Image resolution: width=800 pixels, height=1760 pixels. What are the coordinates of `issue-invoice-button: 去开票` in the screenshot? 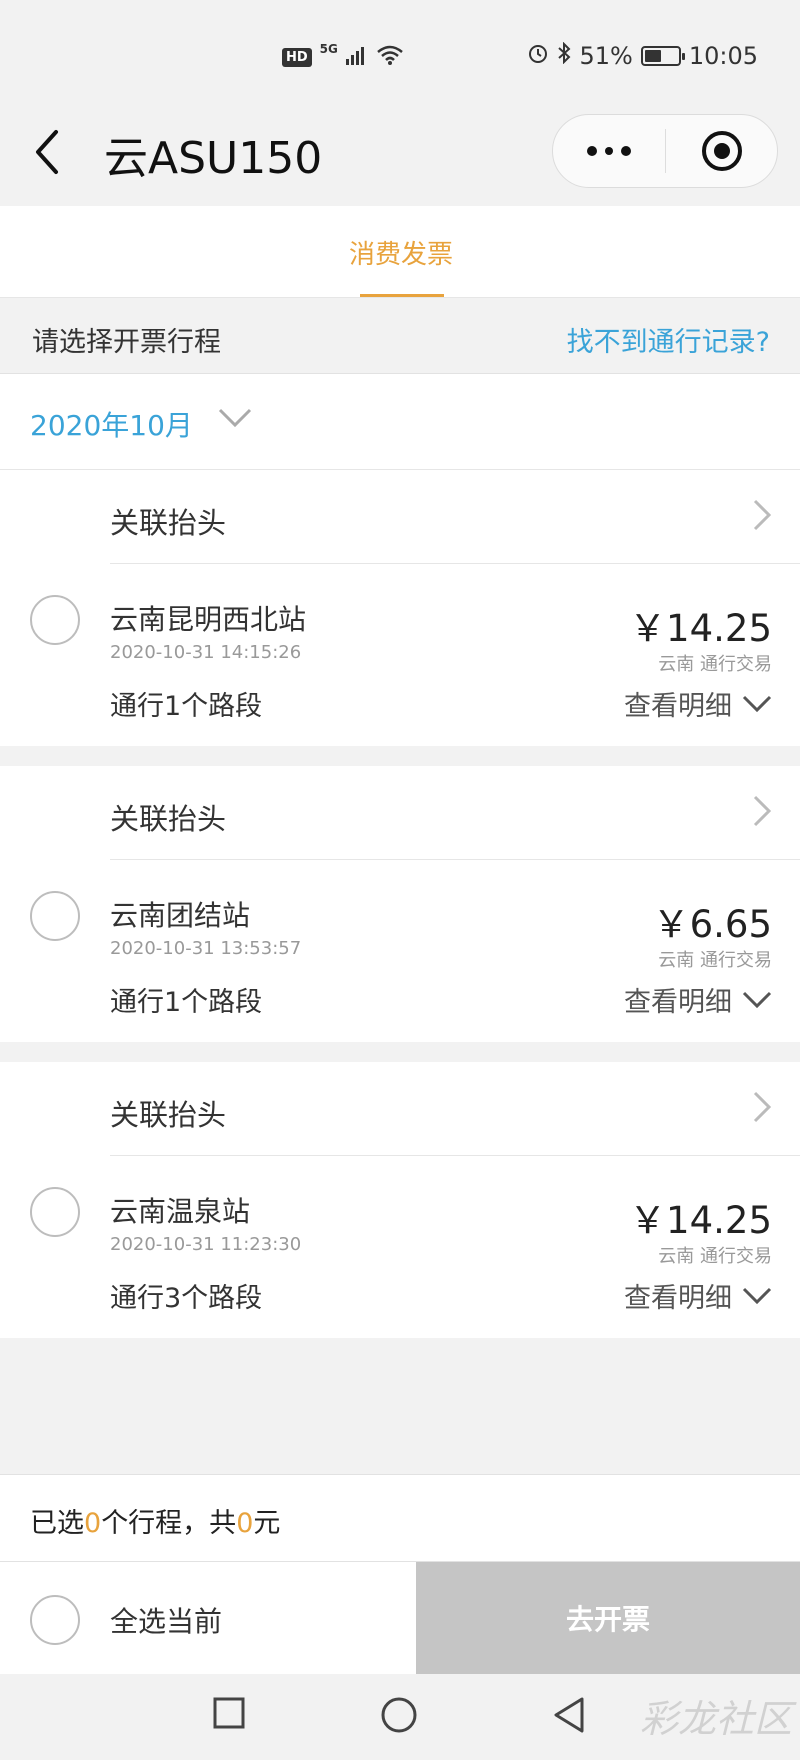 It's located at (608, 1618).